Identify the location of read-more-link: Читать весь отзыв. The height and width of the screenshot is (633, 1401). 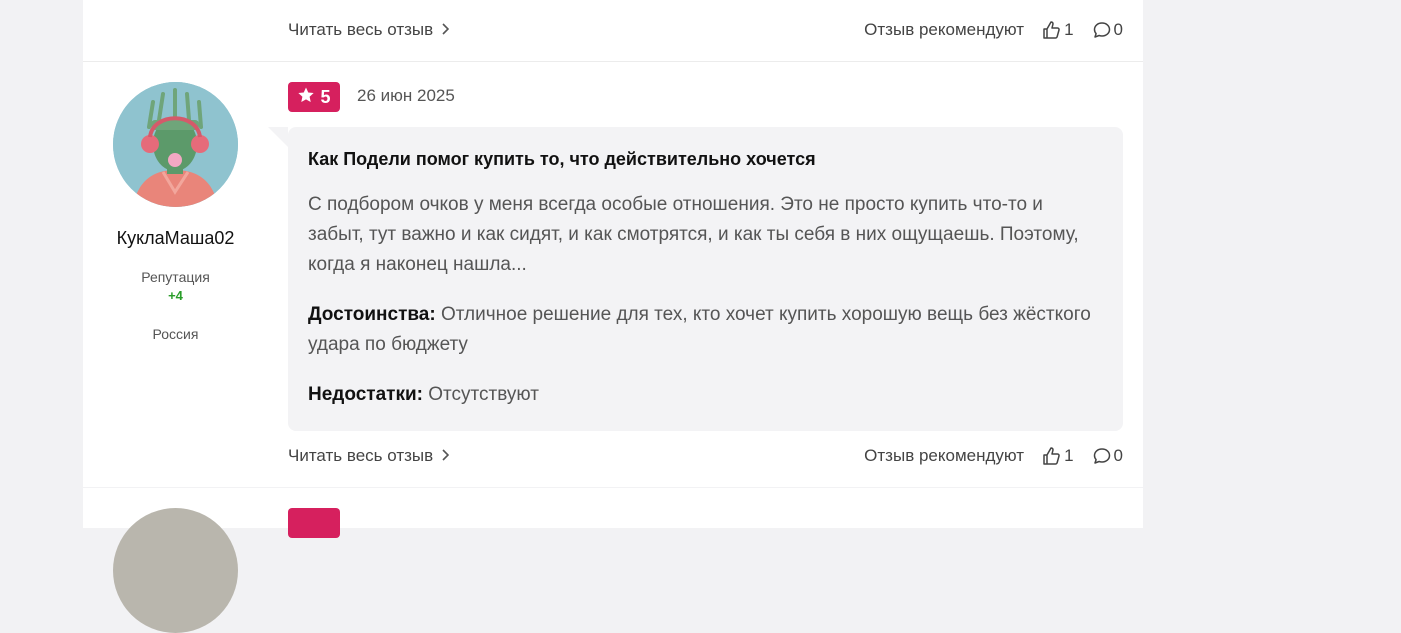
(369, 456).